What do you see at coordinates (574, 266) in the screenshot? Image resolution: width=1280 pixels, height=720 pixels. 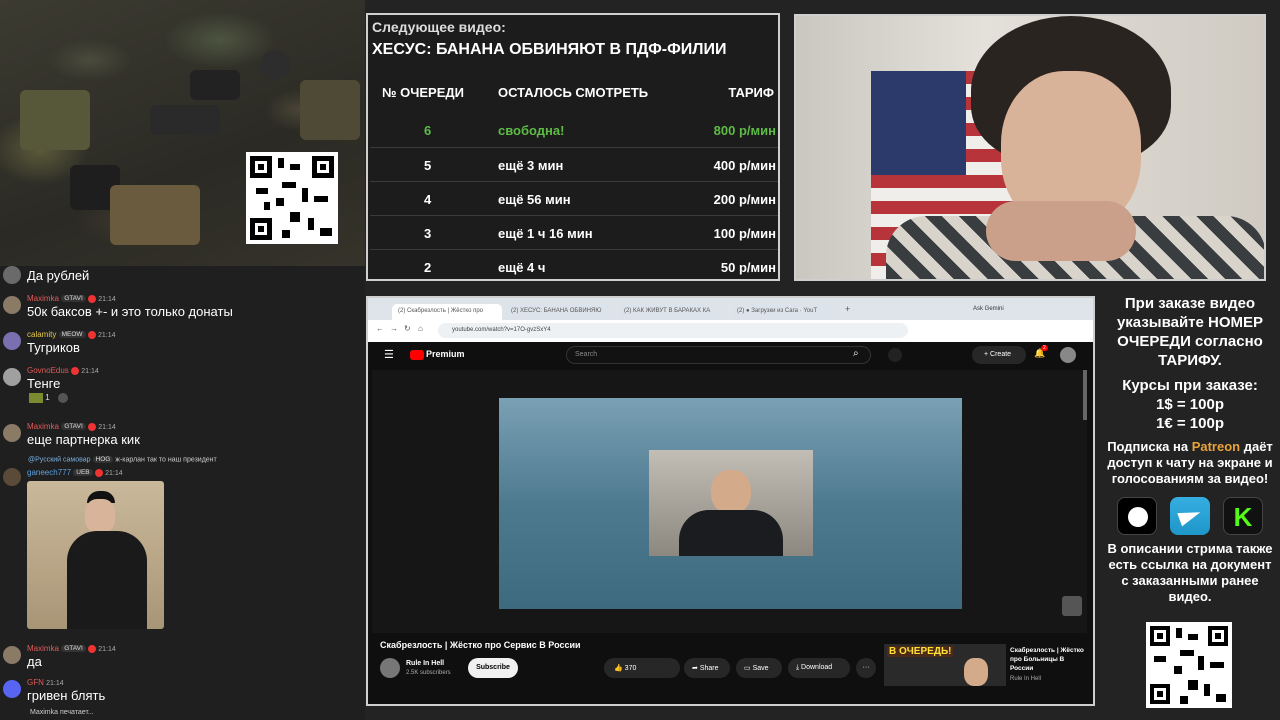 I see `queue-row: 2 ещё 4 ч 50 р/мин` at bounding box center [574, 266].